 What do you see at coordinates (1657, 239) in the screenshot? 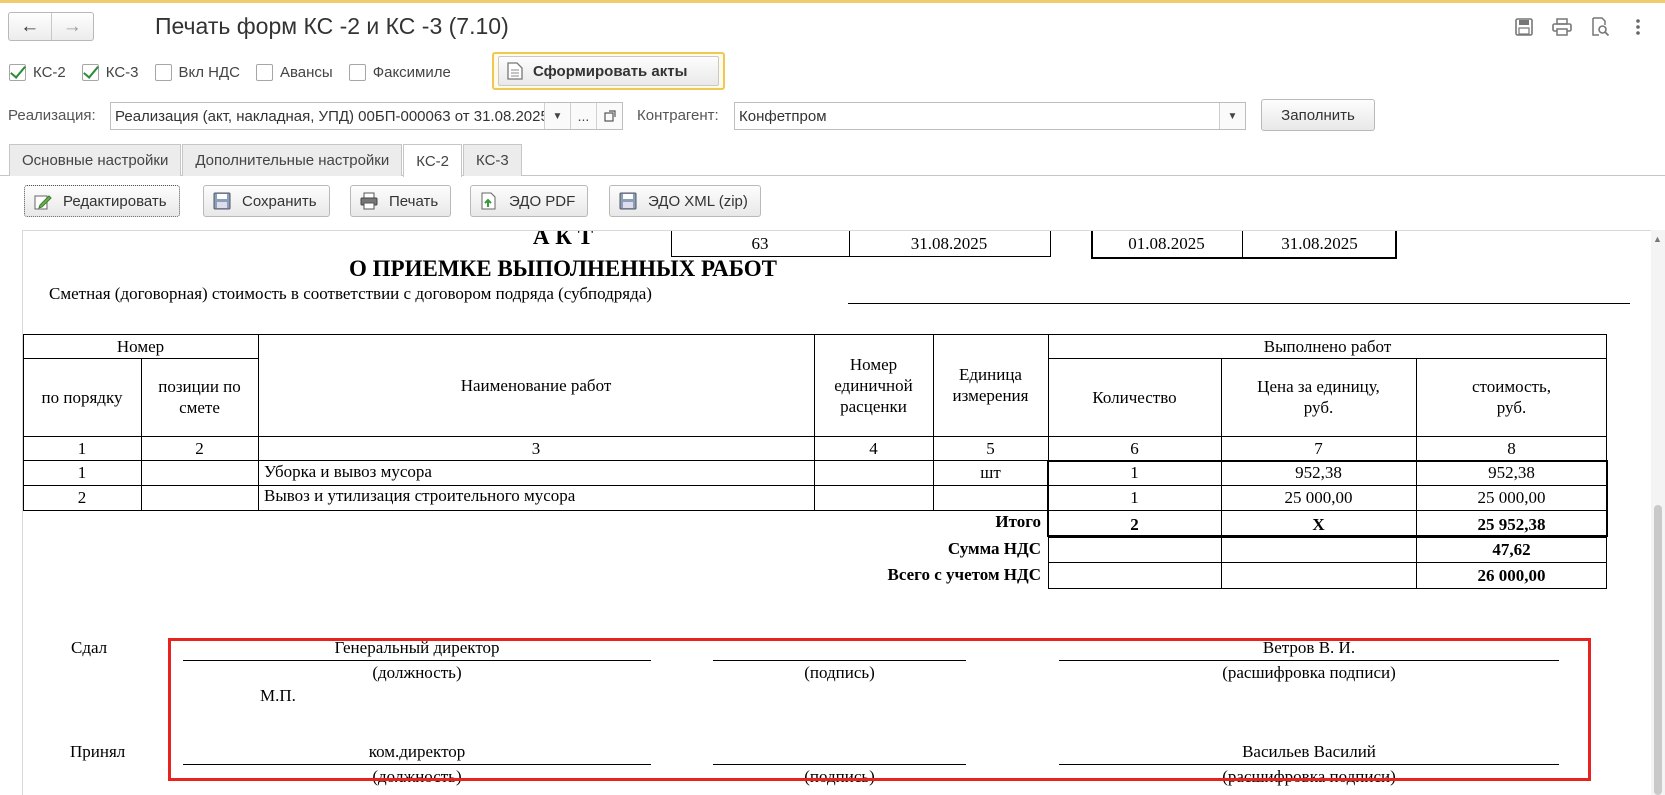
I see `scroll-up-icon: ▲` at bounding box center [1657, 239].